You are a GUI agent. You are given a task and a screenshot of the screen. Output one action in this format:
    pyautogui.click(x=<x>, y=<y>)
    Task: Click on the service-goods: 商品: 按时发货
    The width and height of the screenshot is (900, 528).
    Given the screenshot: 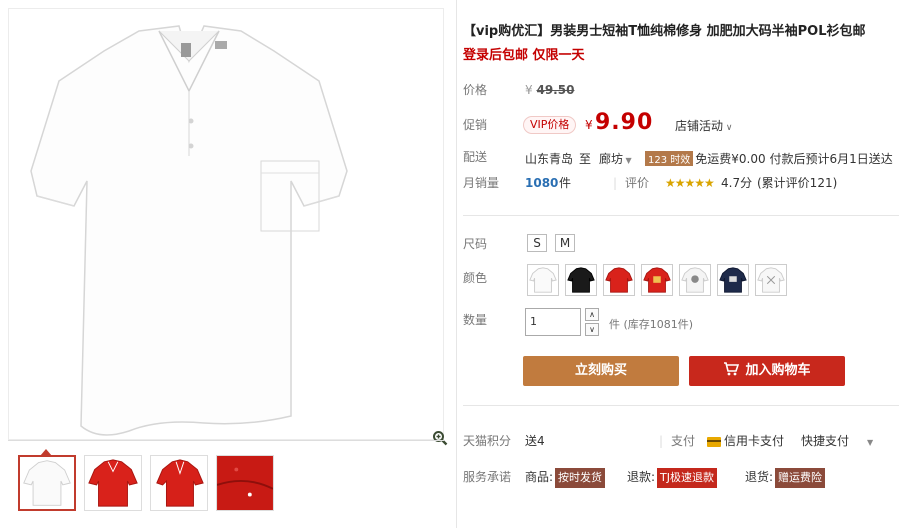 What is the action you would take?
    pyautogui.click(x=565, y=477)
    